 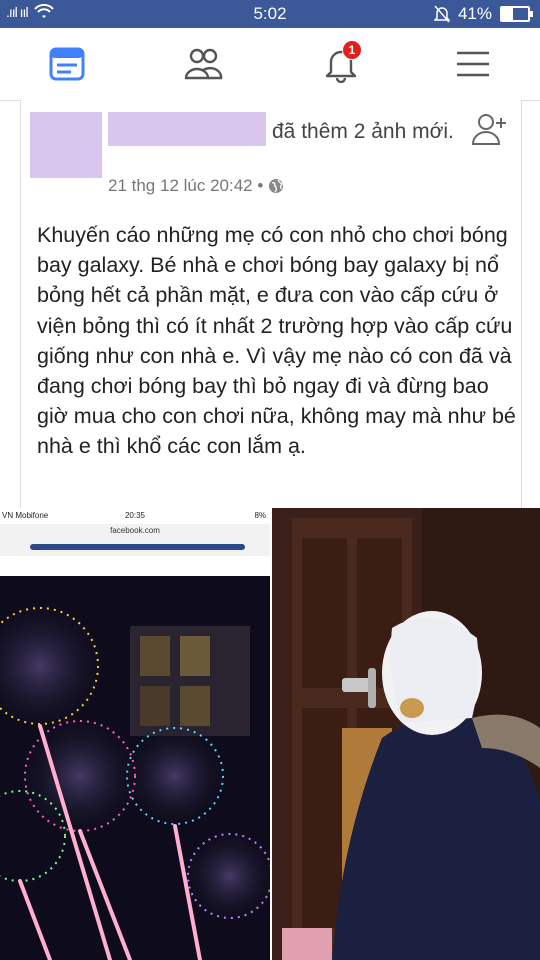 I want to click on add-friend-button, so click(x=490, y=130).